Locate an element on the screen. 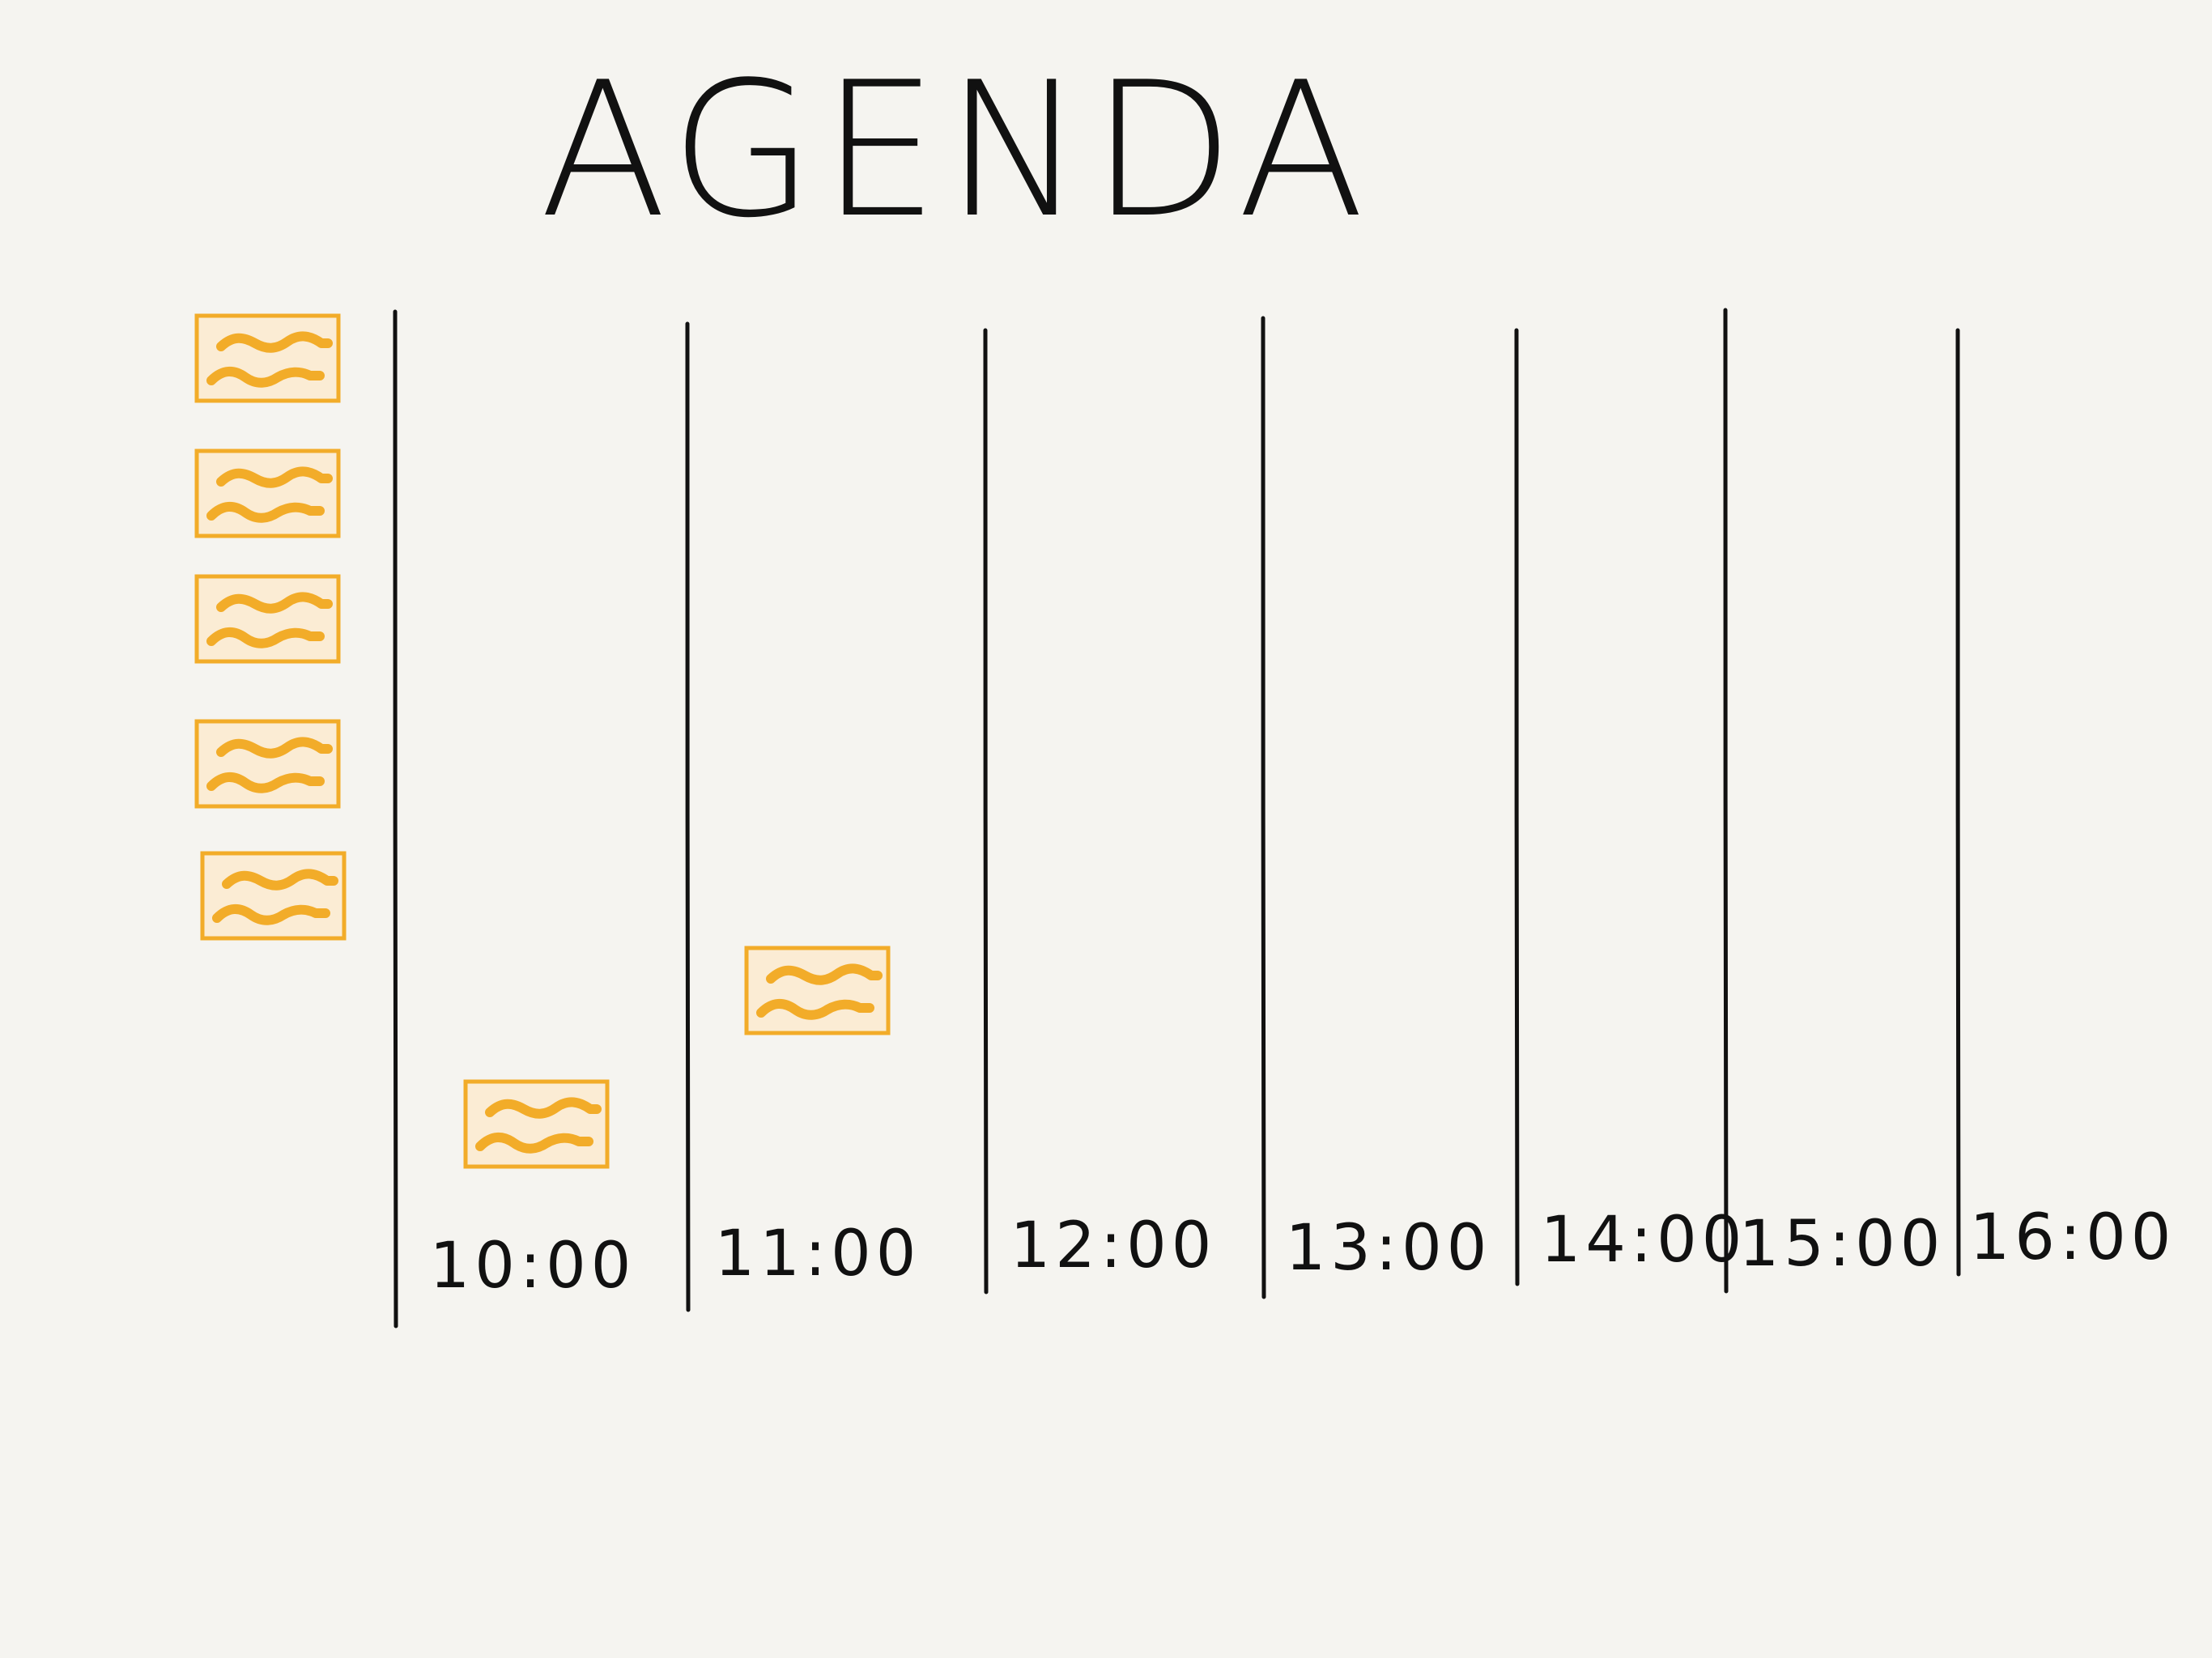  scheduled-cards is located at coordinates (677, 1057).